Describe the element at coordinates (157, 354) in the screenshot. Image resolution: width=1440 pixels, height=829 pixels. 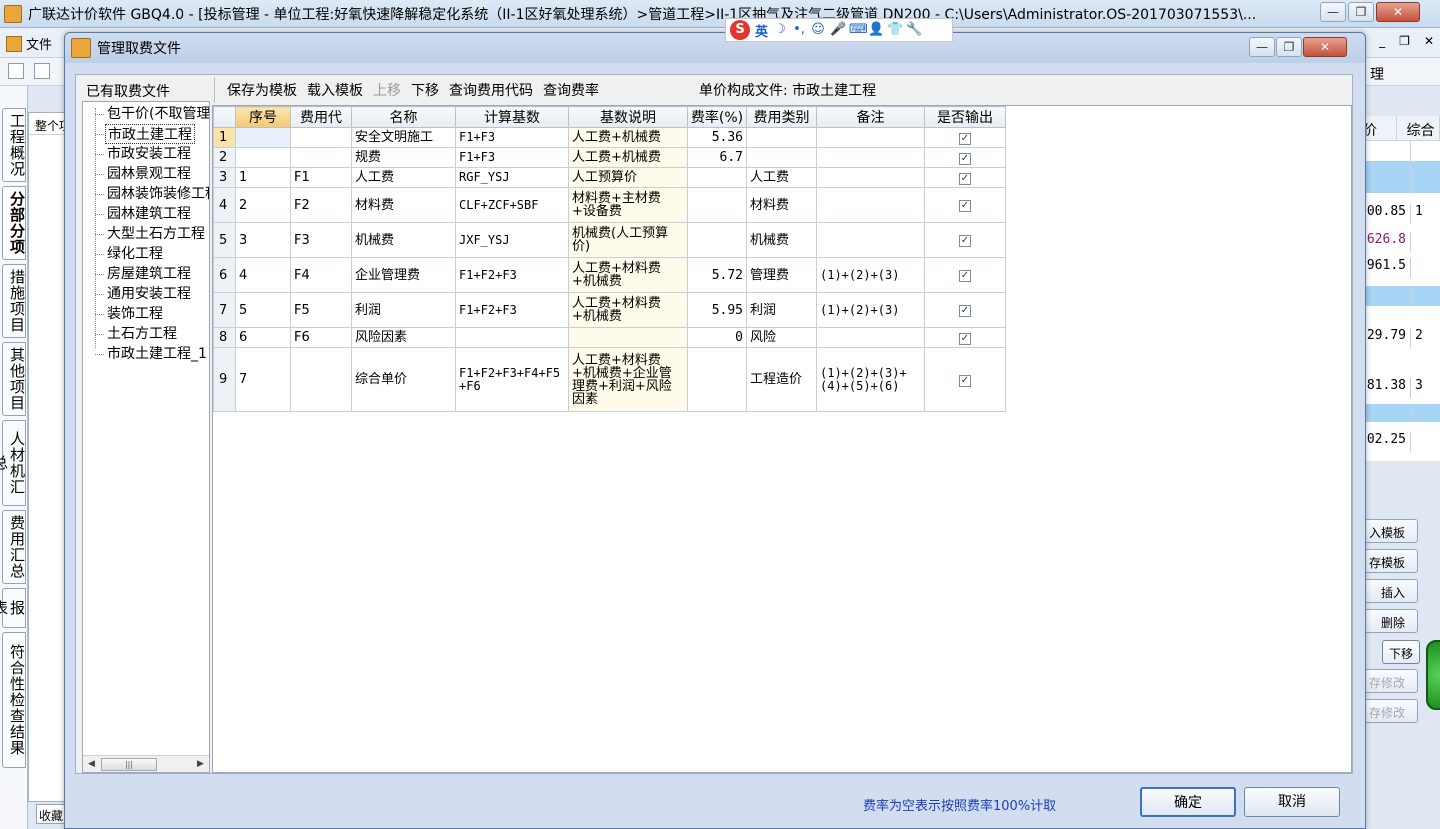
I see `tree-item: 市政土建工程_1` at that location.